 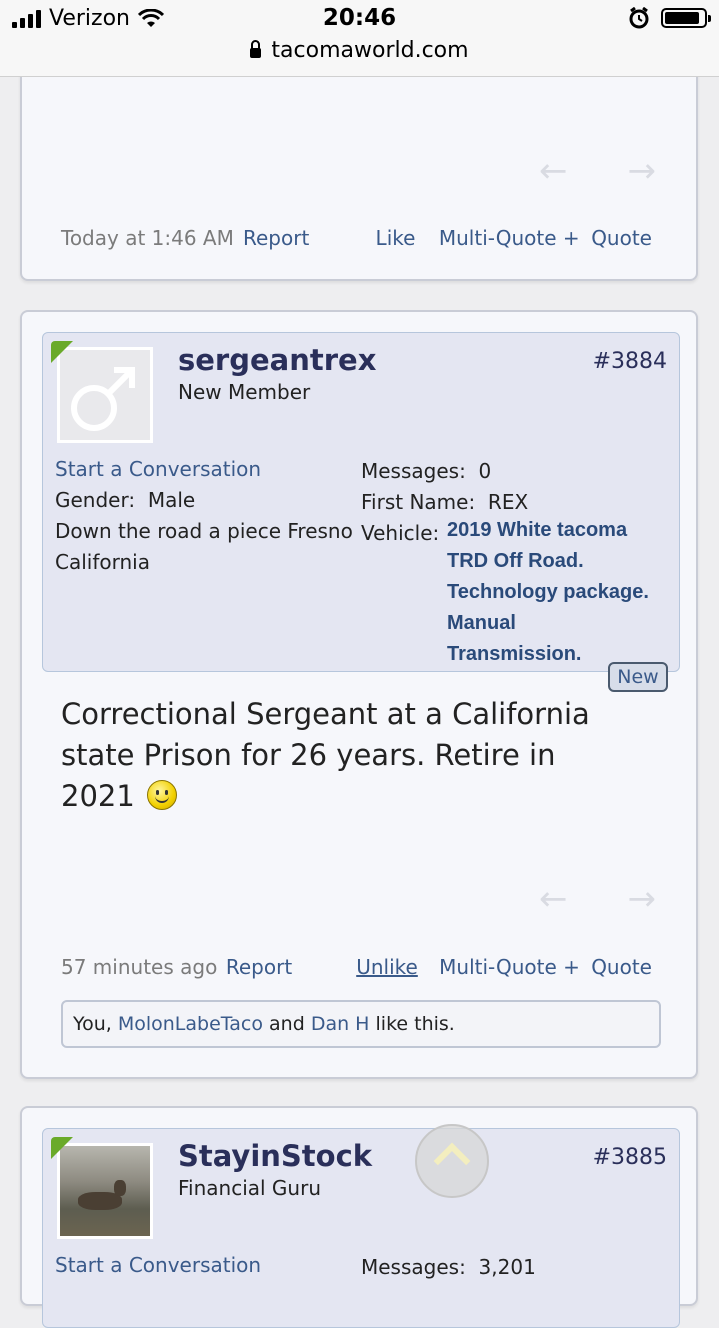 I want to click on post-number: #3885, so click(x=630, y=1157).